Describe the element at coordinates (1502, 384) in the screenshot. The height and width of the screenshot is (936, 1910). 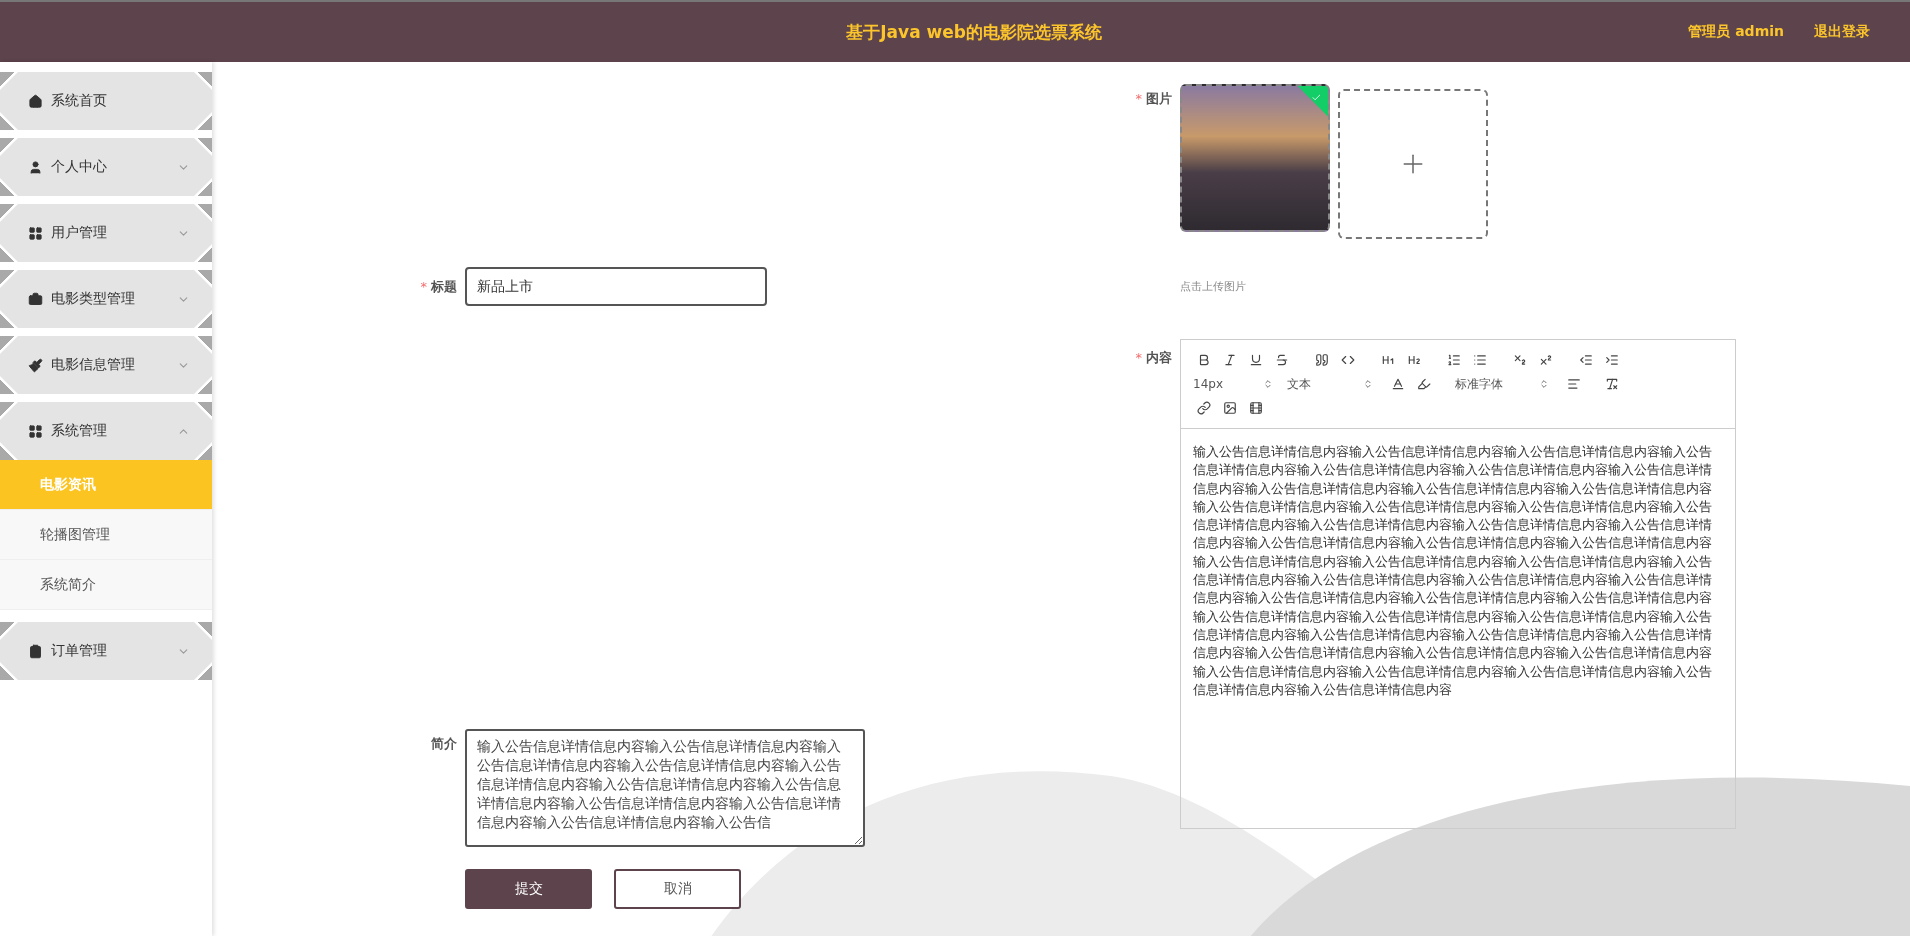
I see `font-family-select: 标准字体` at that location.